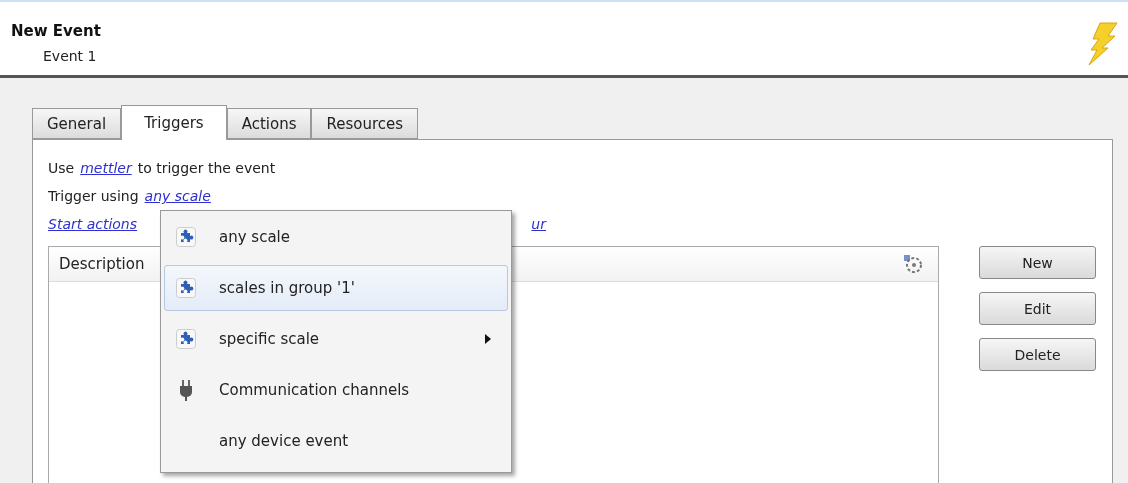 The image size is (1128, 483). Describe the element at coordinates (61, 168) in the screenshot. I see `label-text: Use` at that location.